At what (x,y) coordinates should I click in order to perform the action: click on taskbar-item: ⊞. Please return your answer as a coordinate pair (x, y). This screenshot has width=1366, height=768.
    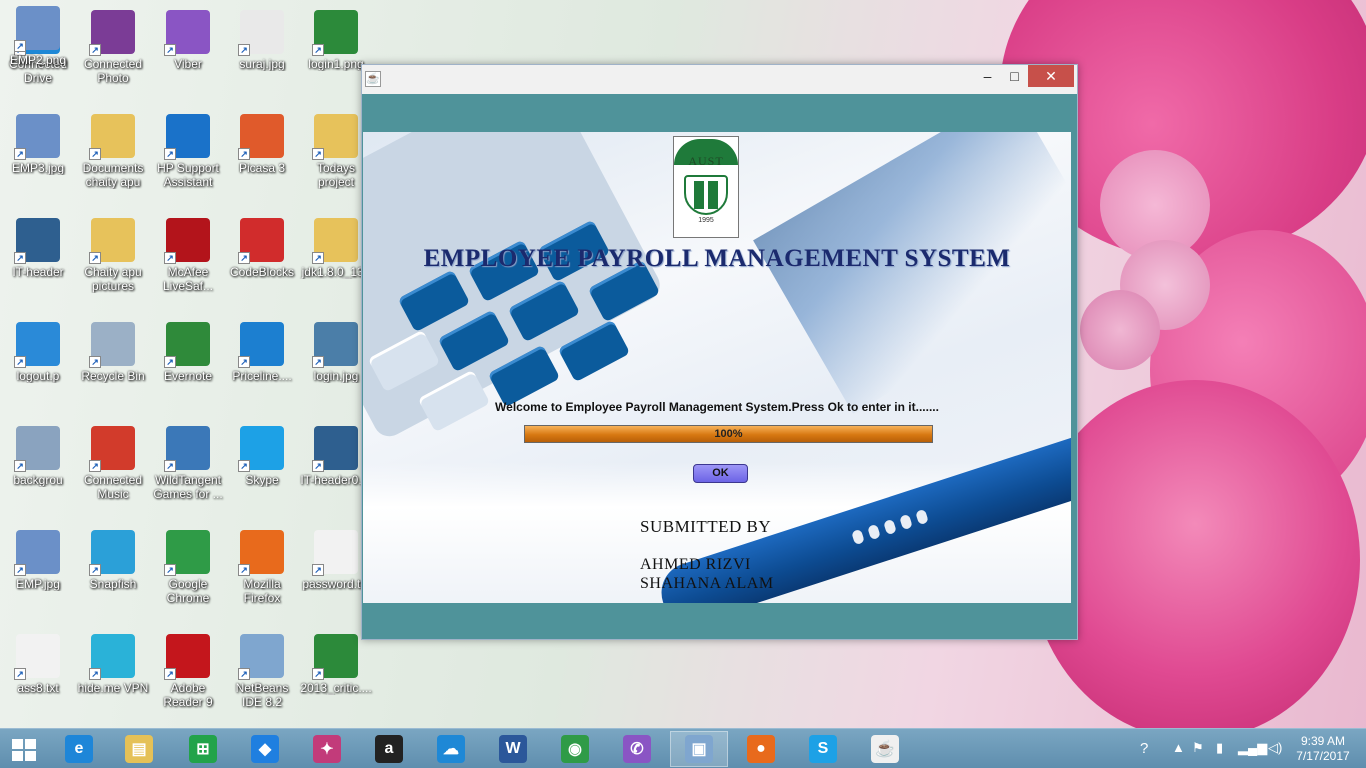
    Looking at the image, I should click on (203, 749).